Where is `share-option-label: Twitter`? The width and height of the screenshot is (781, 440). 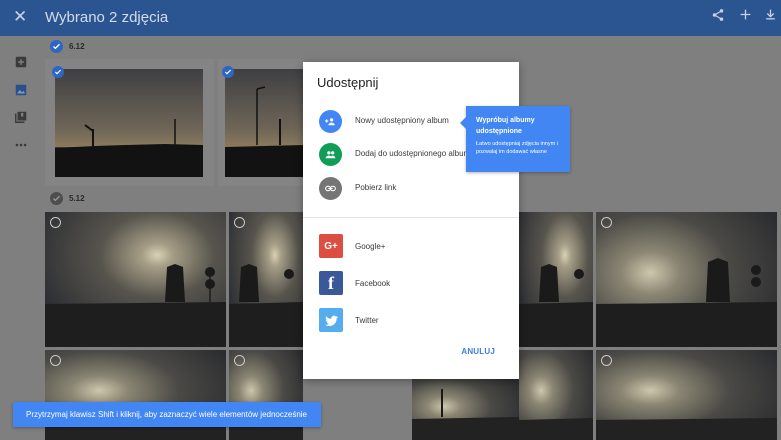
share-option-label: Twitter is located at coordinates (367, 320).